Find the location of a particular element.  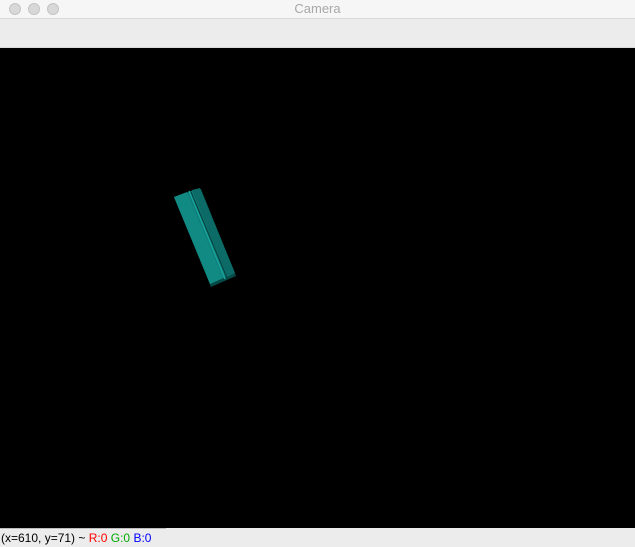

pixel-info: (x=610, y=71) ~ R:0 G:0 B:0 is located at coordinates (76, 538).